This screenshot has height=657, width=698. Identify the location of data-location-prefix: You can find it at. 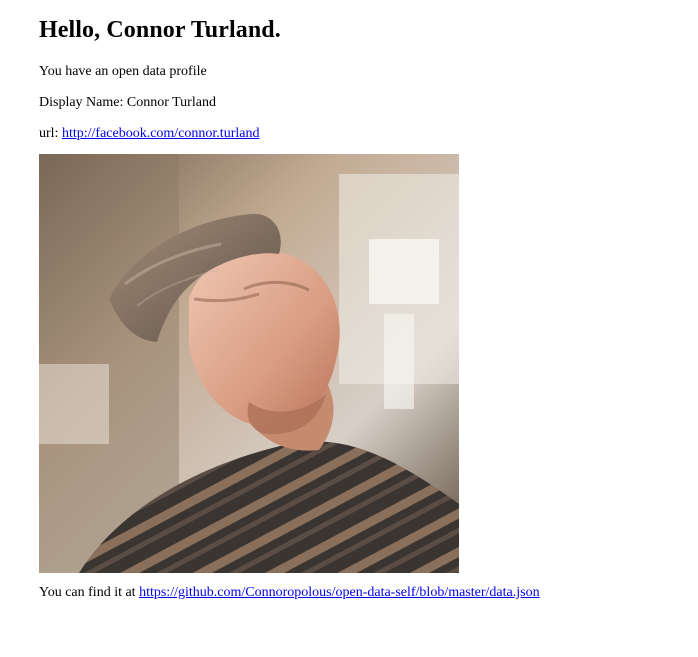
(87, 592).